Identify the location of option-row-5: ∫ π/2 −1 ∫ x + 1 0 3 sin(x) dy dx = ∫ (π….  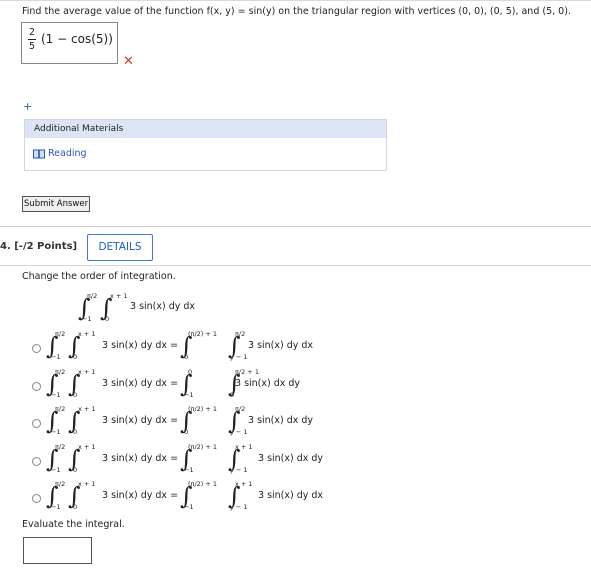
(190, 497).